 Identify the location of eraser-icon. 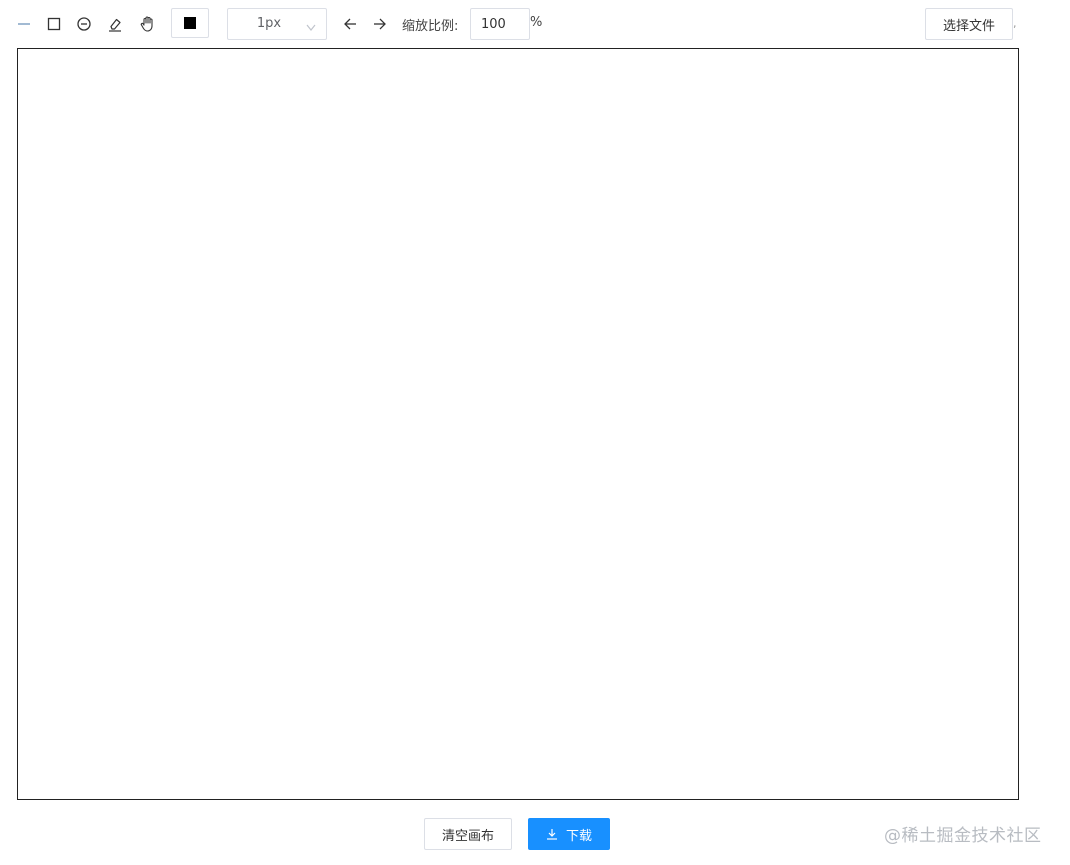
(115, 24).